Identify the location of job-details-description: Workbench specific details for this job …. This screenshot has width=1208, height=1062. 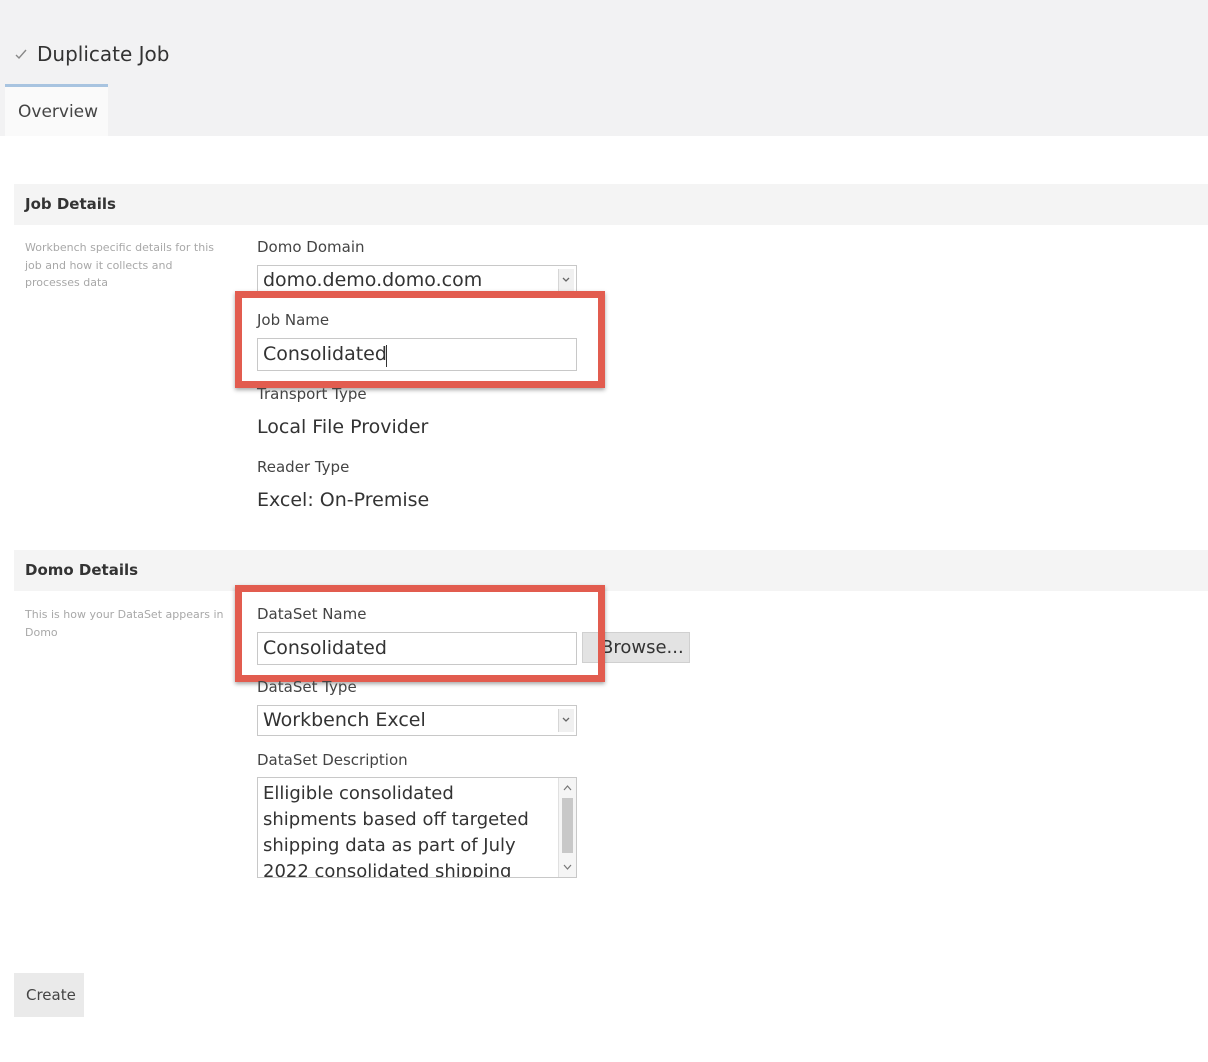
(119, 265).